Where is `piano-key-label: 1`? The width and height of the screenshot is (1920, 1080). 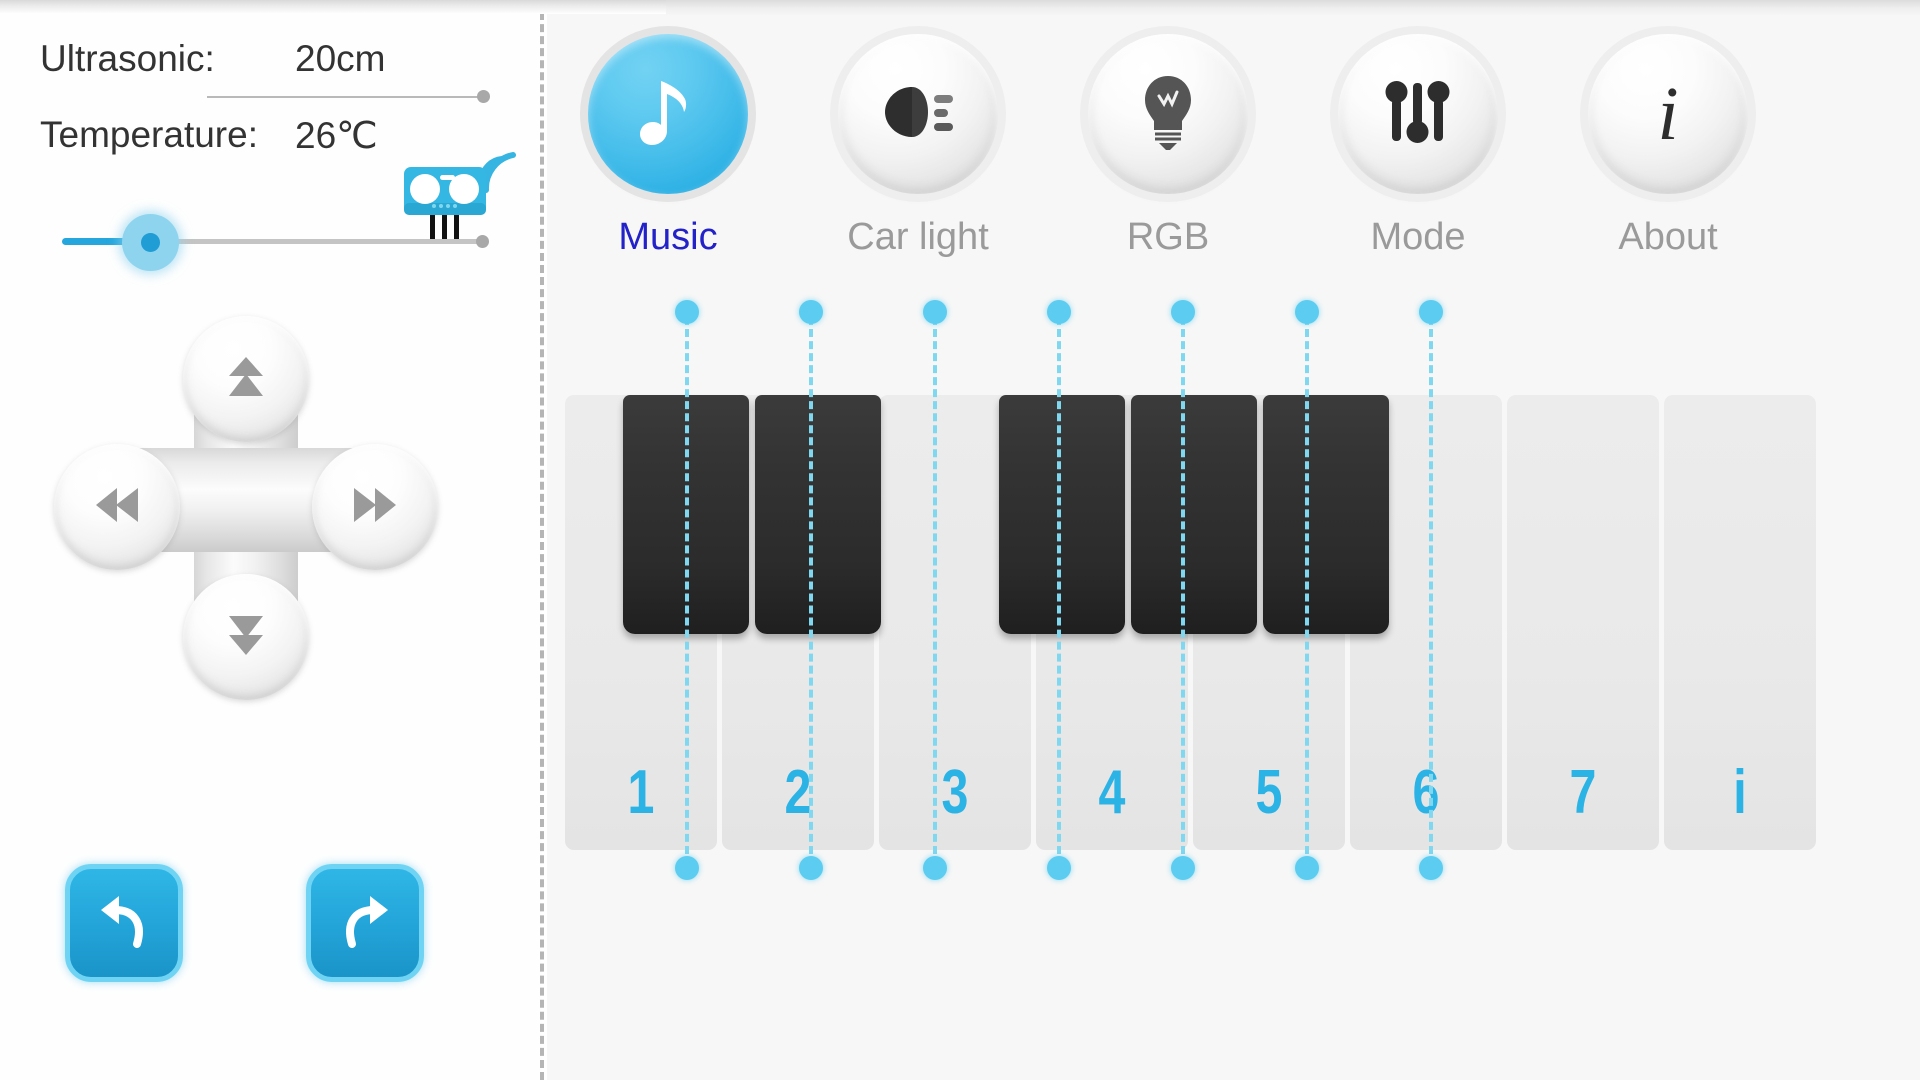
piano-key-label: 1 is located at coordinates (641, 792).